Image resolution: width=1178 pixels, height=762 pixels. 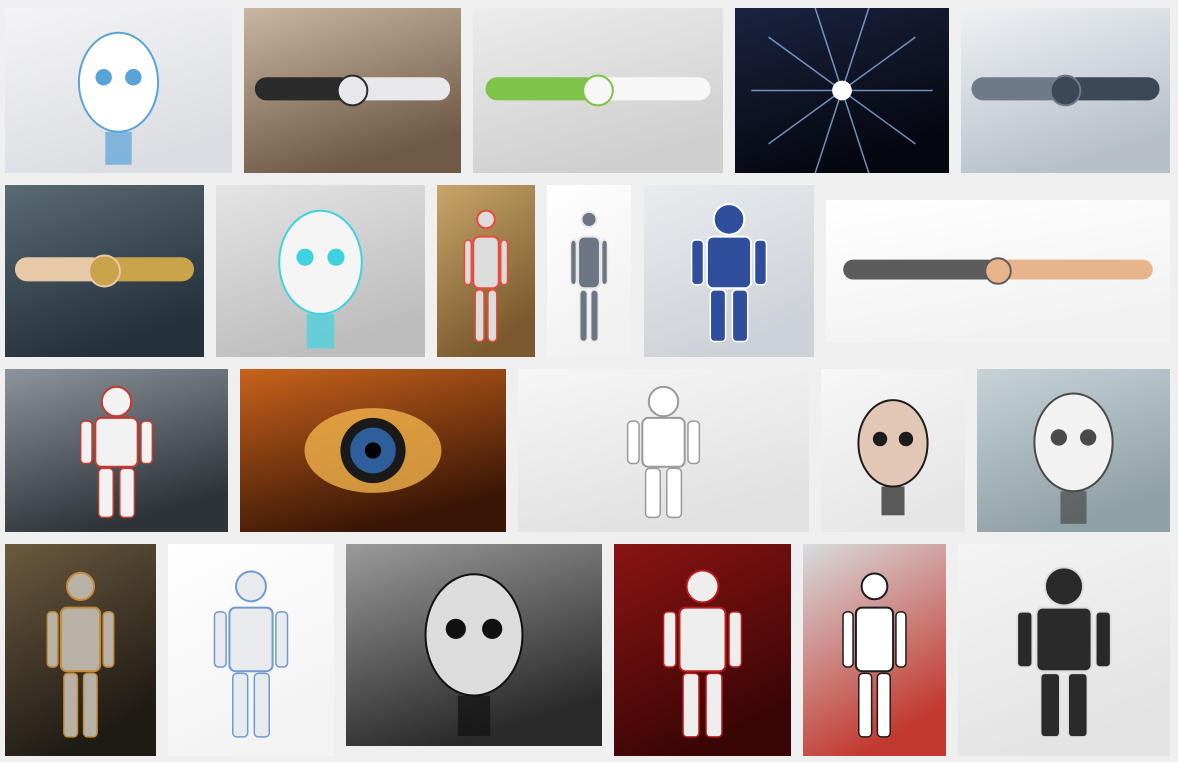 I want to click on silver-dressed-woman-tile, so click(x=486, y=271).